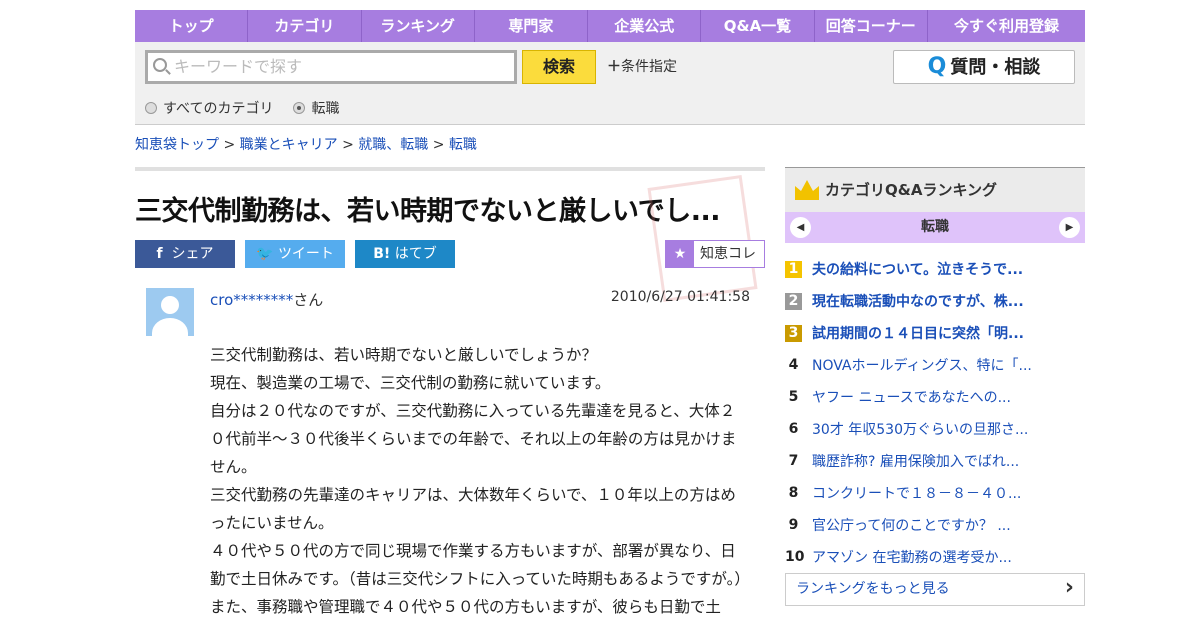  Describe the element at coordinates (192, 26) in the screenshot. I see `nav-top: トップ` at that location.